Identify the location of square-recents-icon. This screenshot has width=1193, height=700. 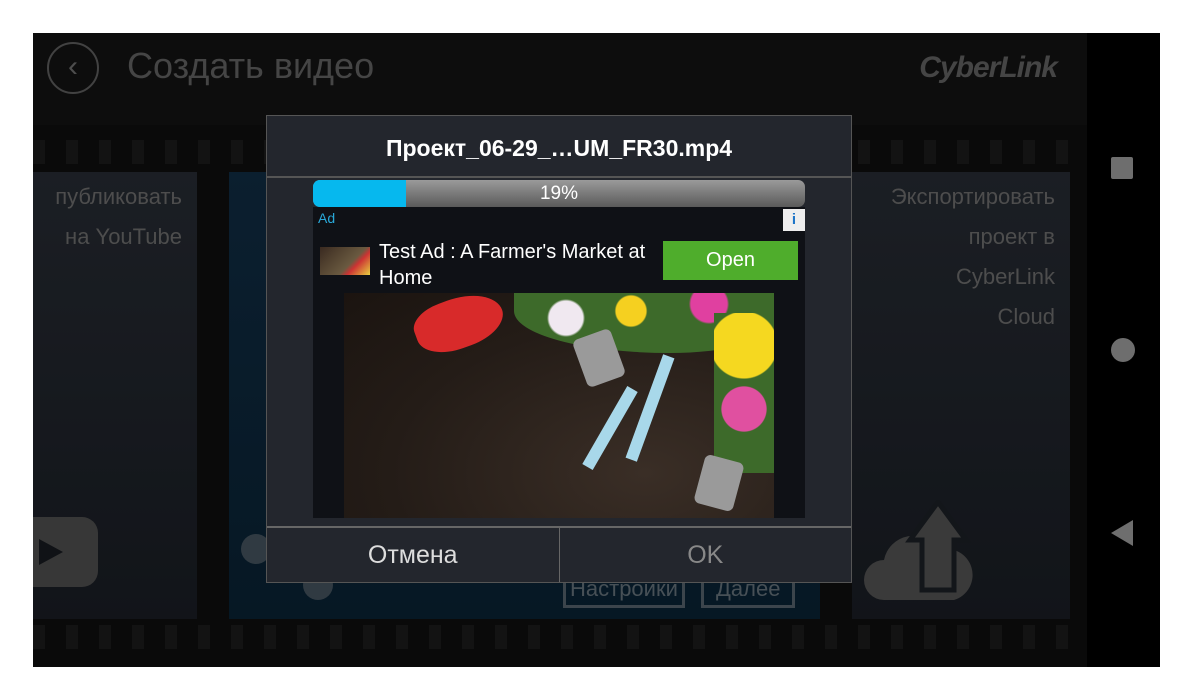
(1122, 168).